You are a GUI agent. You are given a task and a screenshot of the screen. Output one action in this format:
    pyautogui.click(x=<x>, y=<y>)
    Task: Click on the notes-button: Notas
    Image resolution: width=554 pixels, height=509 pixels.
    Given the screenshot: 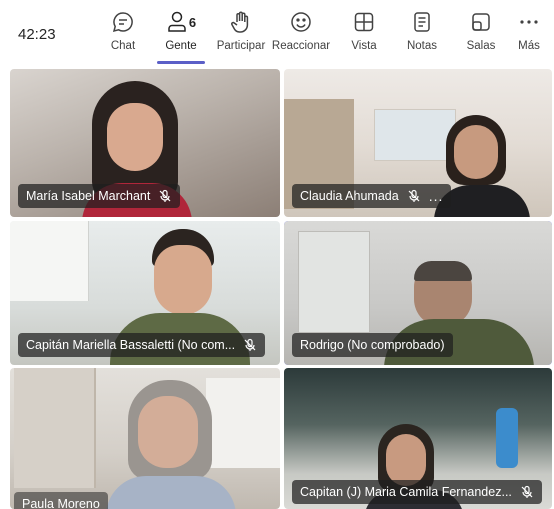 What is the action you would take?
    pyautogui.click(x=422, y=36)
    